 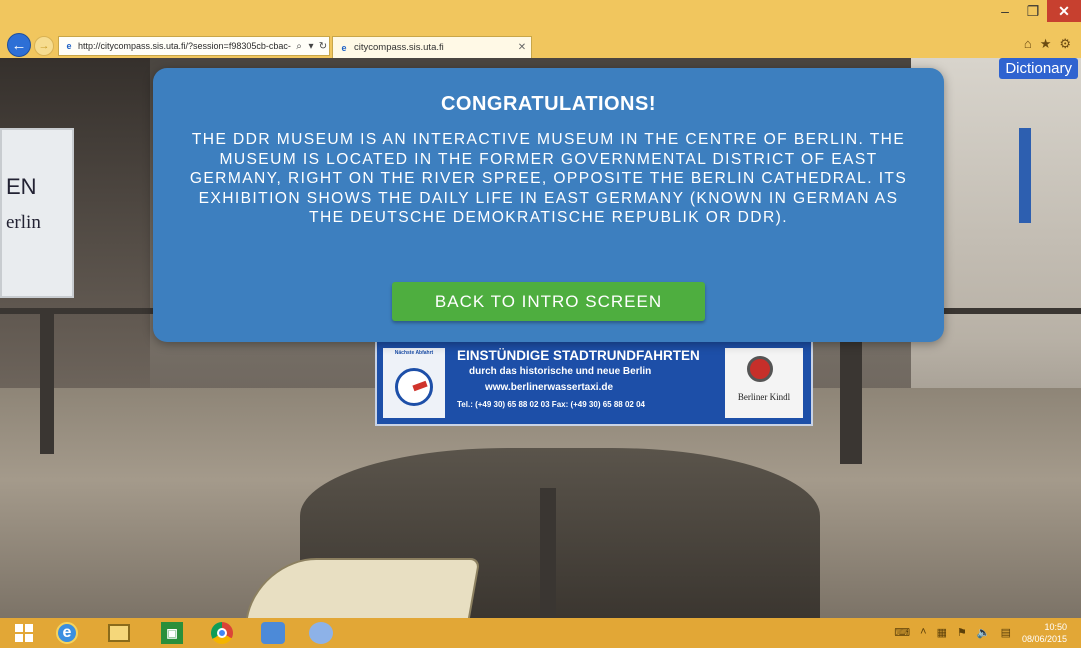 What do you see at coordinates (414, 387) in the screenshot?
I see `clock-icon` at bounding box center [414, 387].